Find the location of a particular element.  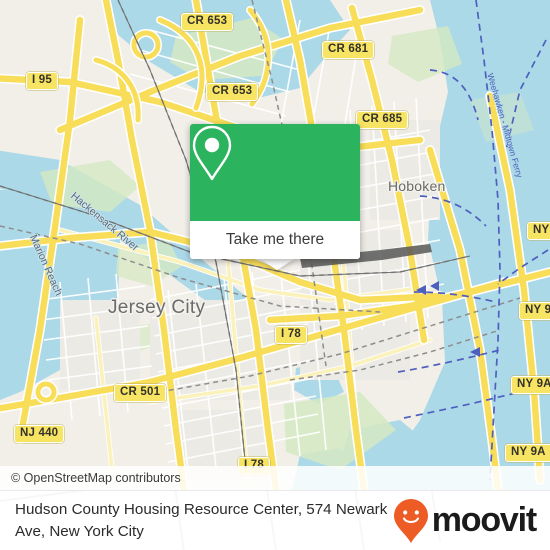

map-attribution: © OpenStreetMap contributors is located at coordinates (275, 478).